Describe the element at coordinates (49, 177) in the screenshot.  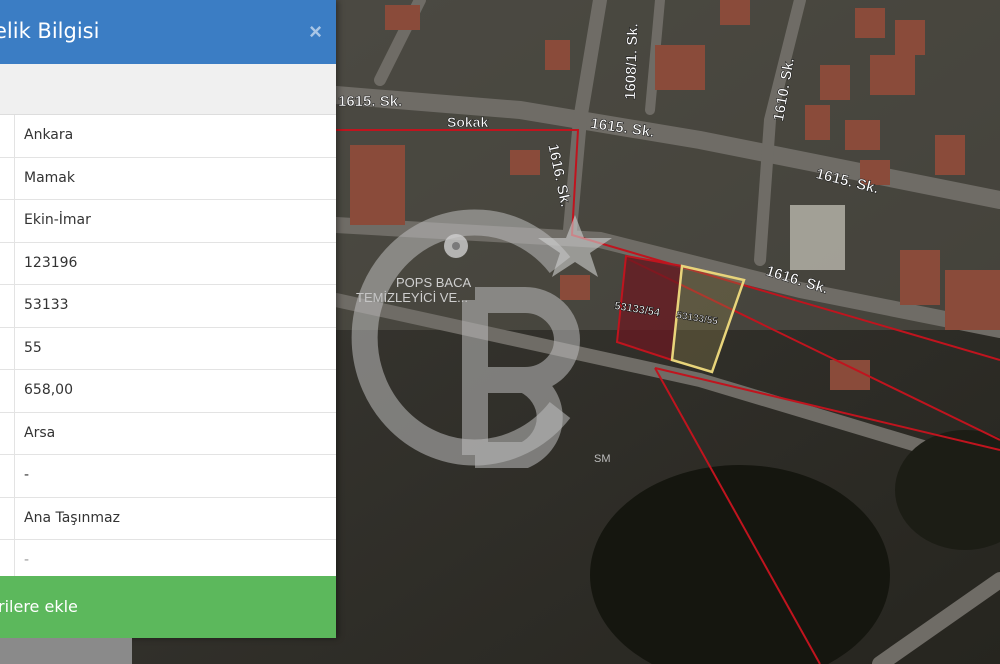
I see `row-value: Mamak` at that location.